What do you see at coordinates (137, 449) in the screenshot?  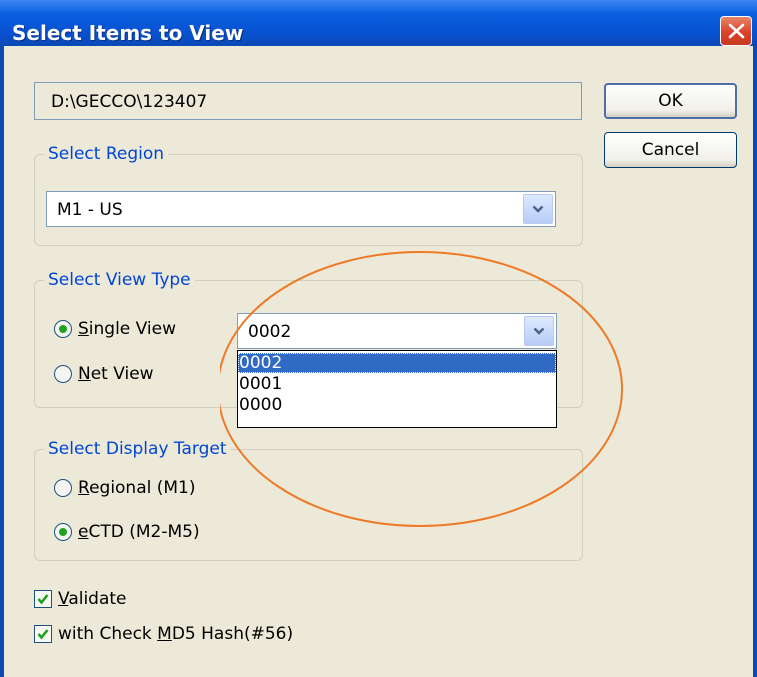 I see `select-display-target-label: Select Display Target` at bounding box center [137, 449].